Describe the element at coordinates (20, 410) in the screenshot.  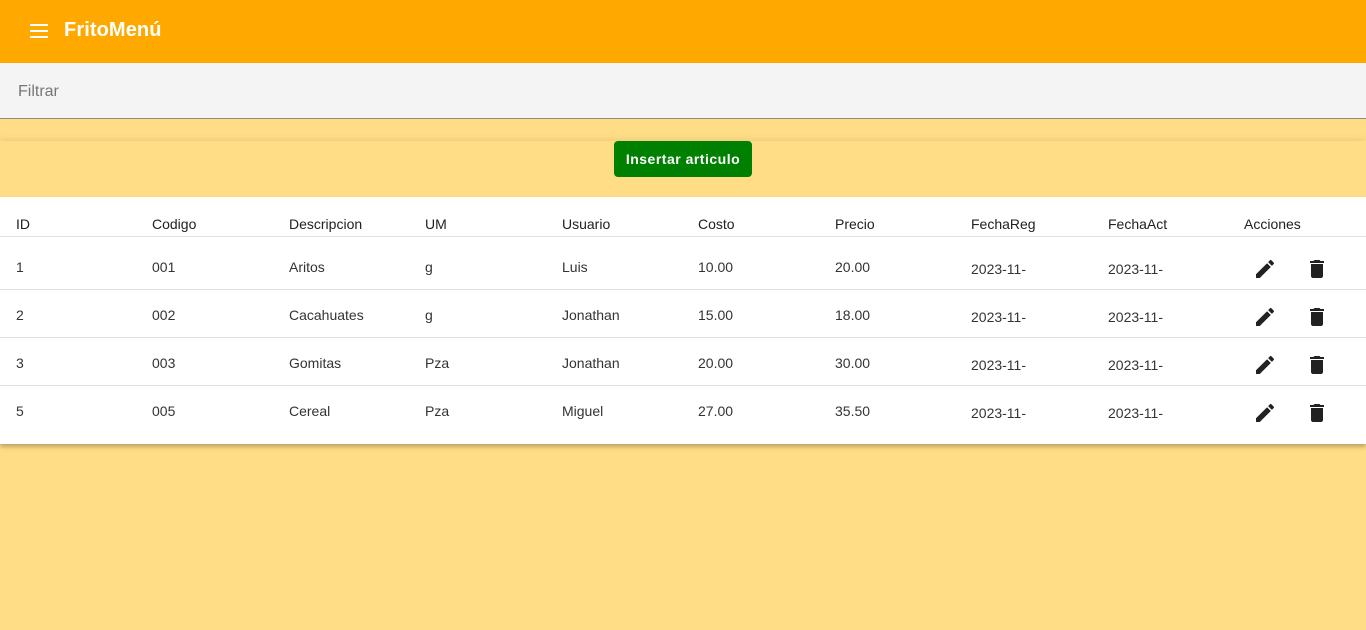
I see `cell-id: 5` at that location.